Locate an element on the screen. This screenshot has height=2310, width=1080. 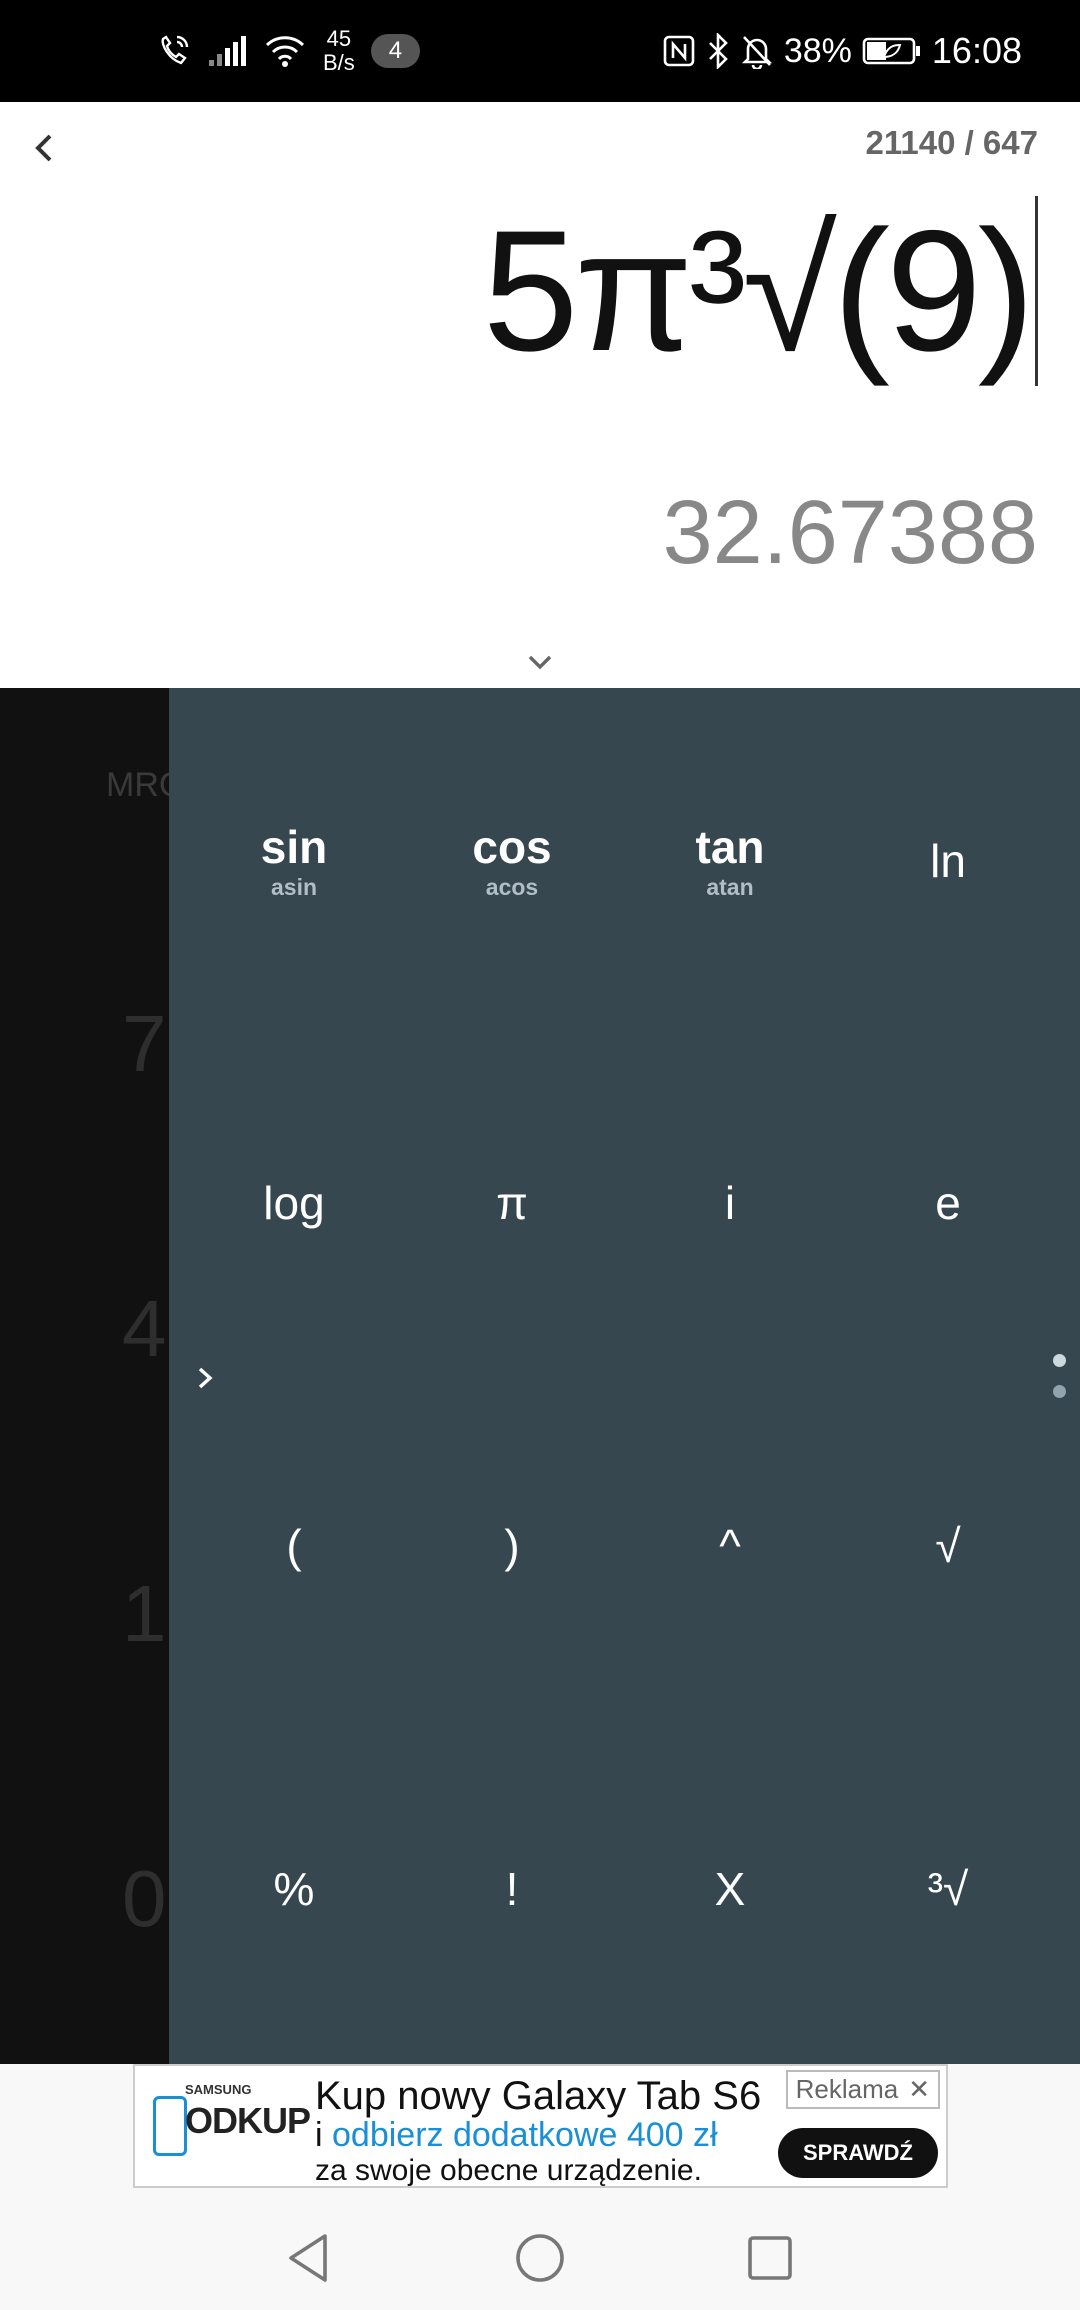
log-key: log is located at coordinates (294, 1203).